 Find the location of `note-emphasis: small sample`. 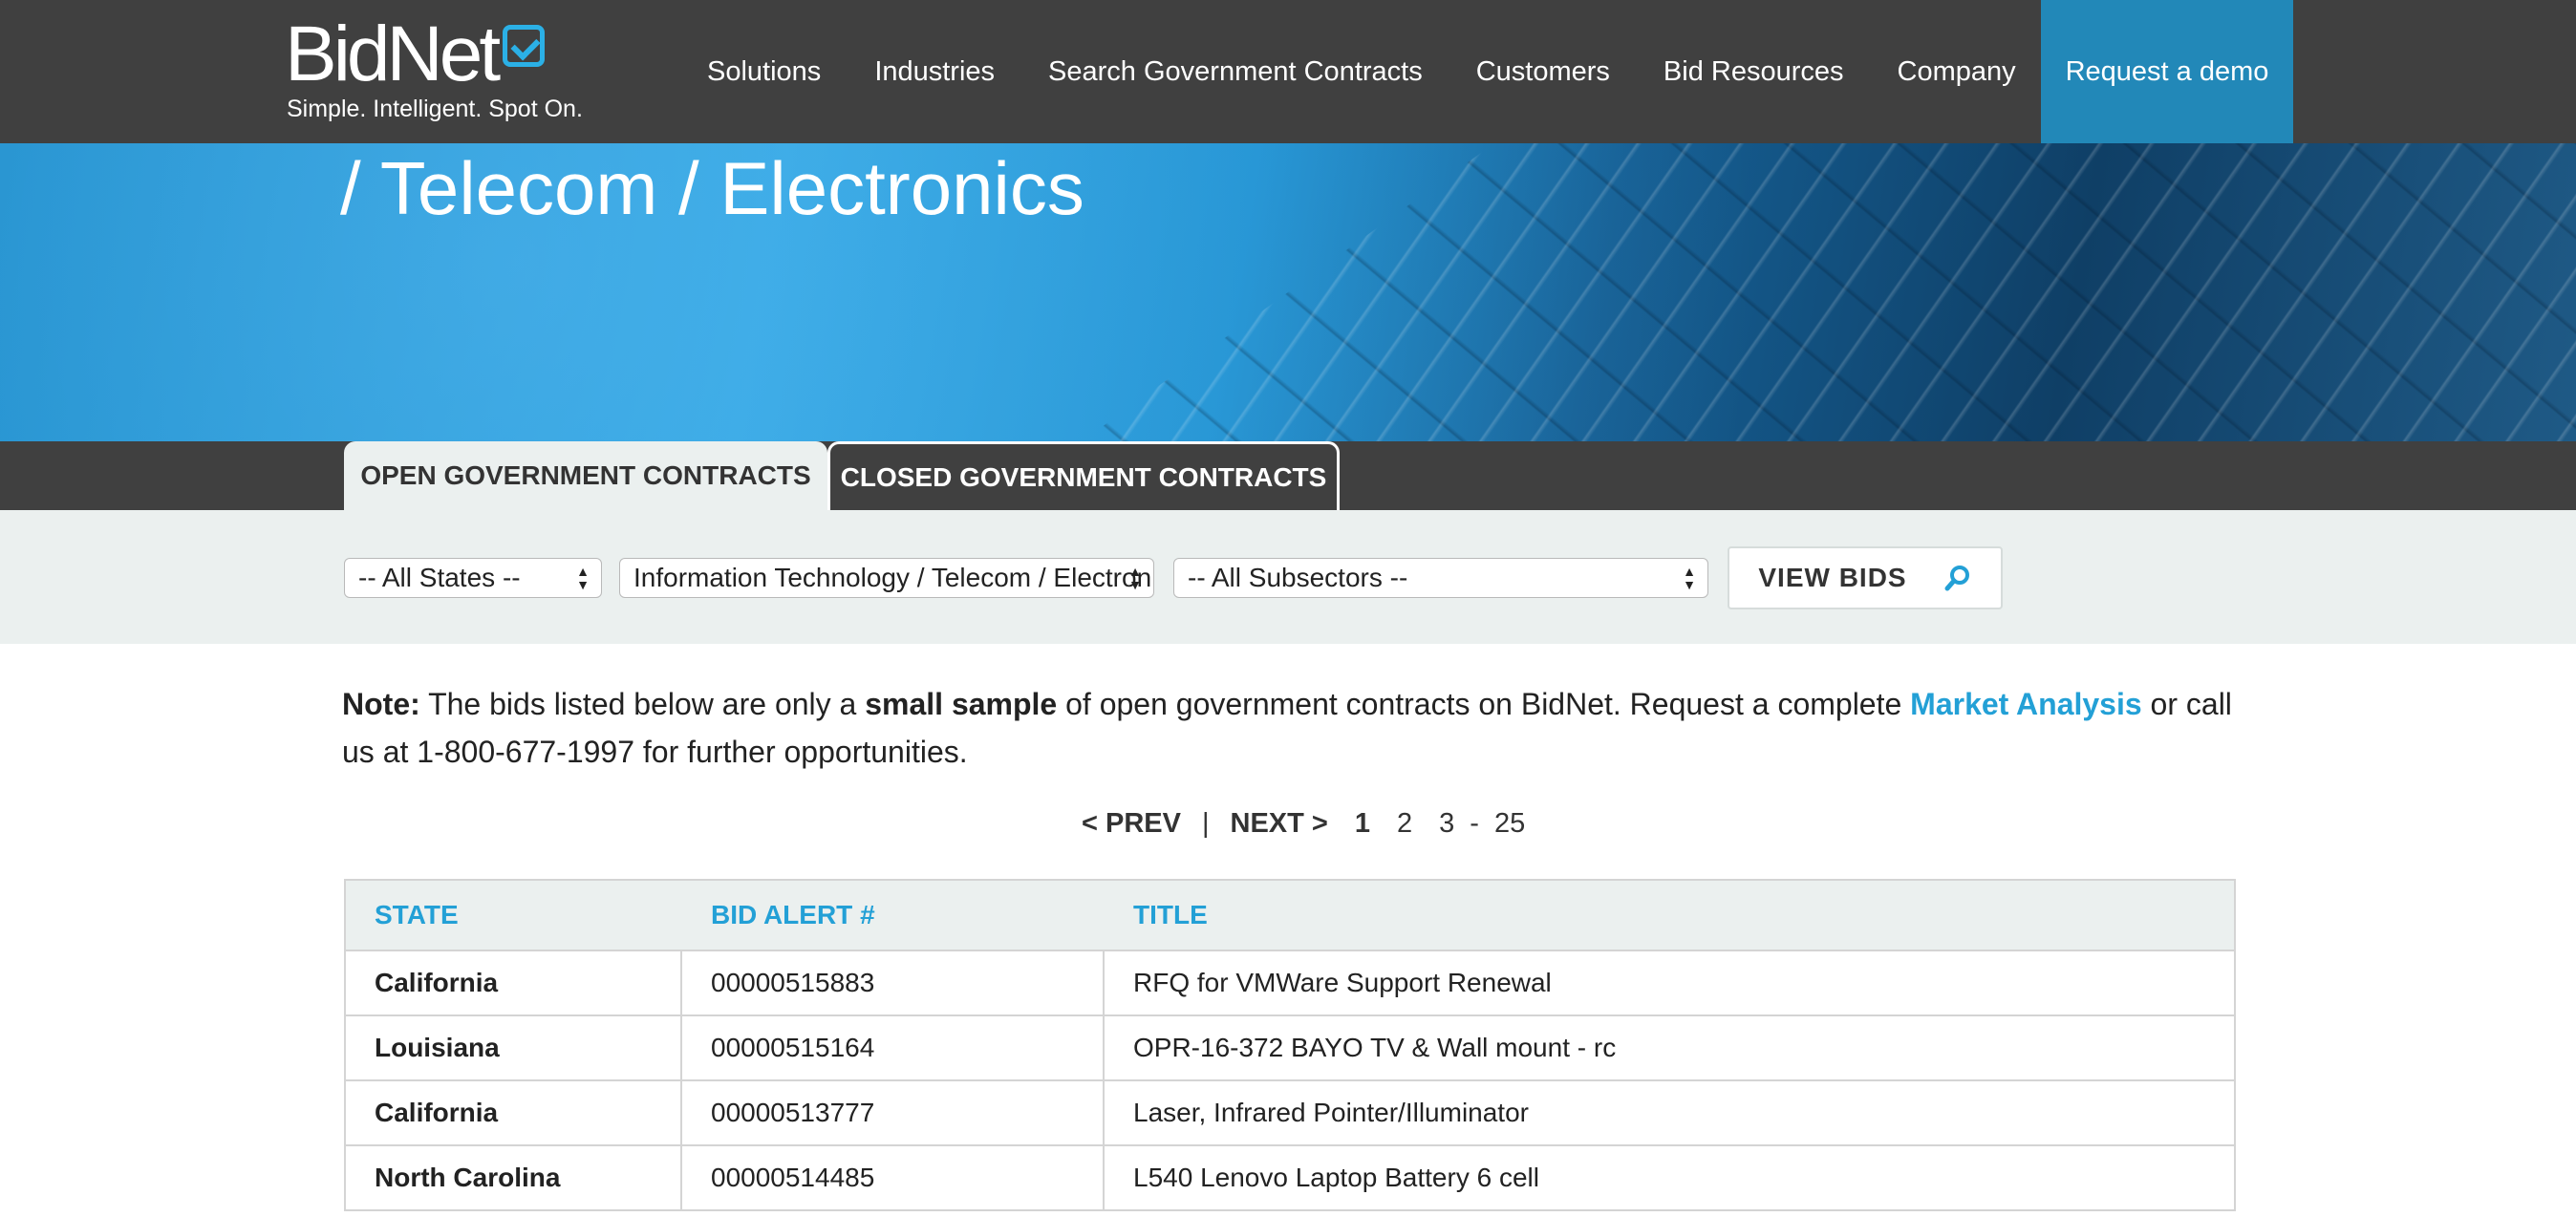

note-emphasis: small sample is located at coordinates (961, 704).